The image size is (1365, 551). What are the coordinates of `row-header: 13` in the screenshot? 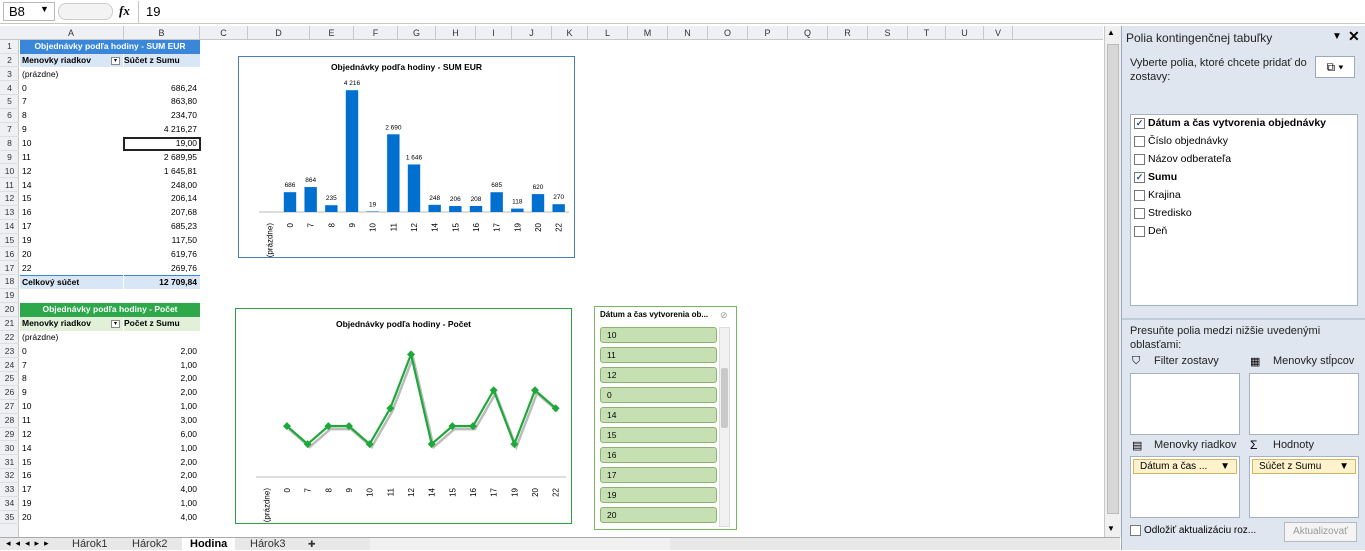 It's located at (9, 213).